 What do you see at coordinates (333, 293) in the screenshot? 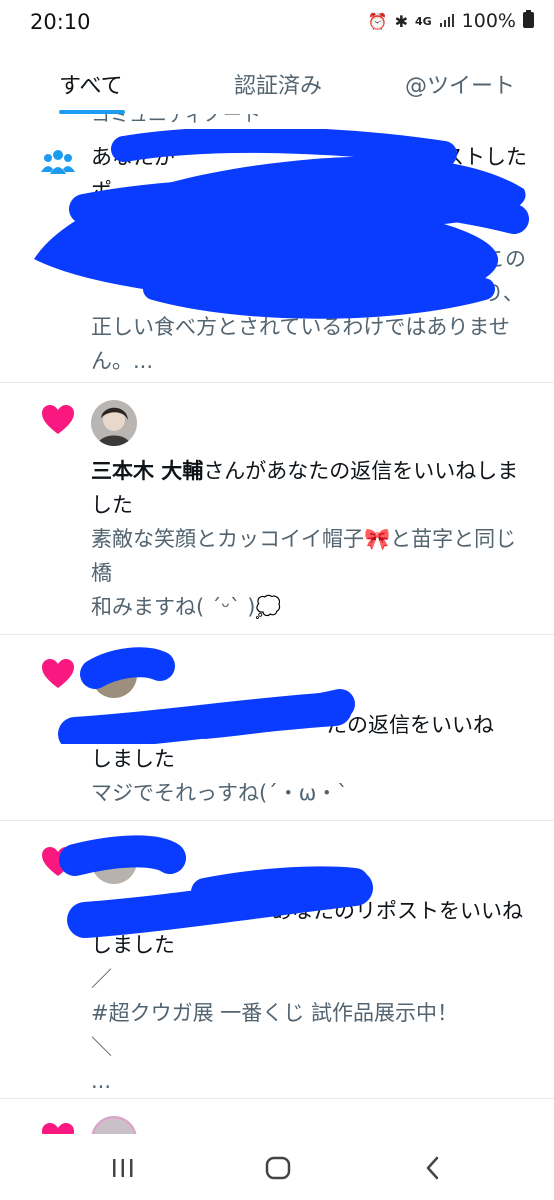
I see `note-fragment: として紹` at bounding box center [333, 293].